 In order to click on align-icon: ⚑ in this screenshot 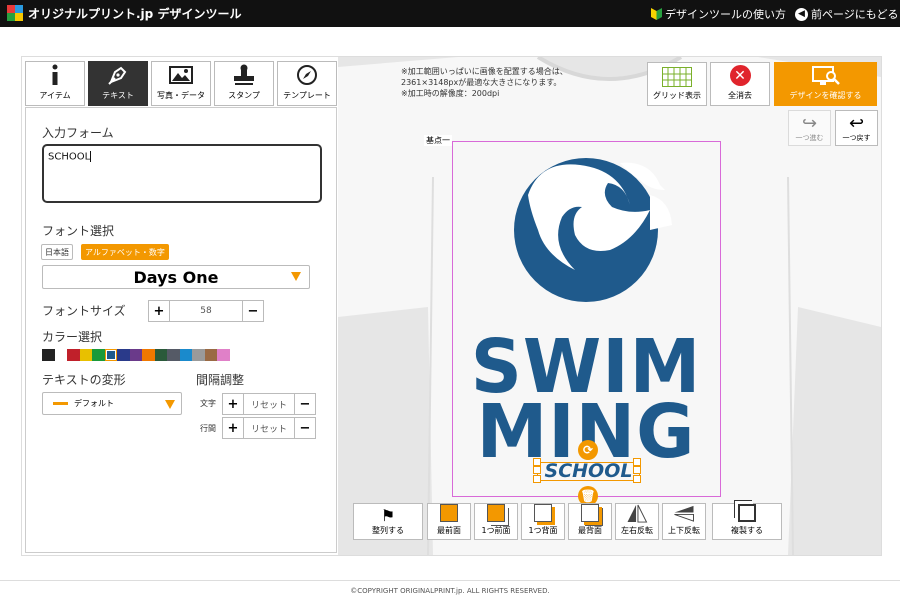, I will do `click(388, 515)`.